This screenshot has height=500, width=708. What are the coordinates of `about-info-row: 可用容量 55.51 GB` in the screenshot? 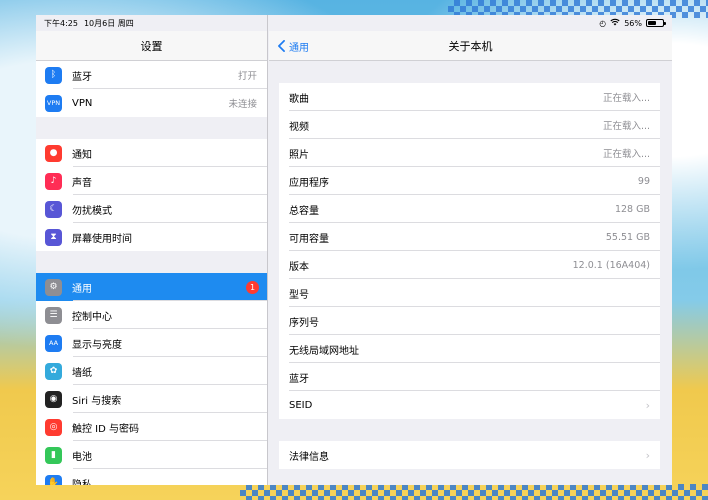 It's located at (469, 237).